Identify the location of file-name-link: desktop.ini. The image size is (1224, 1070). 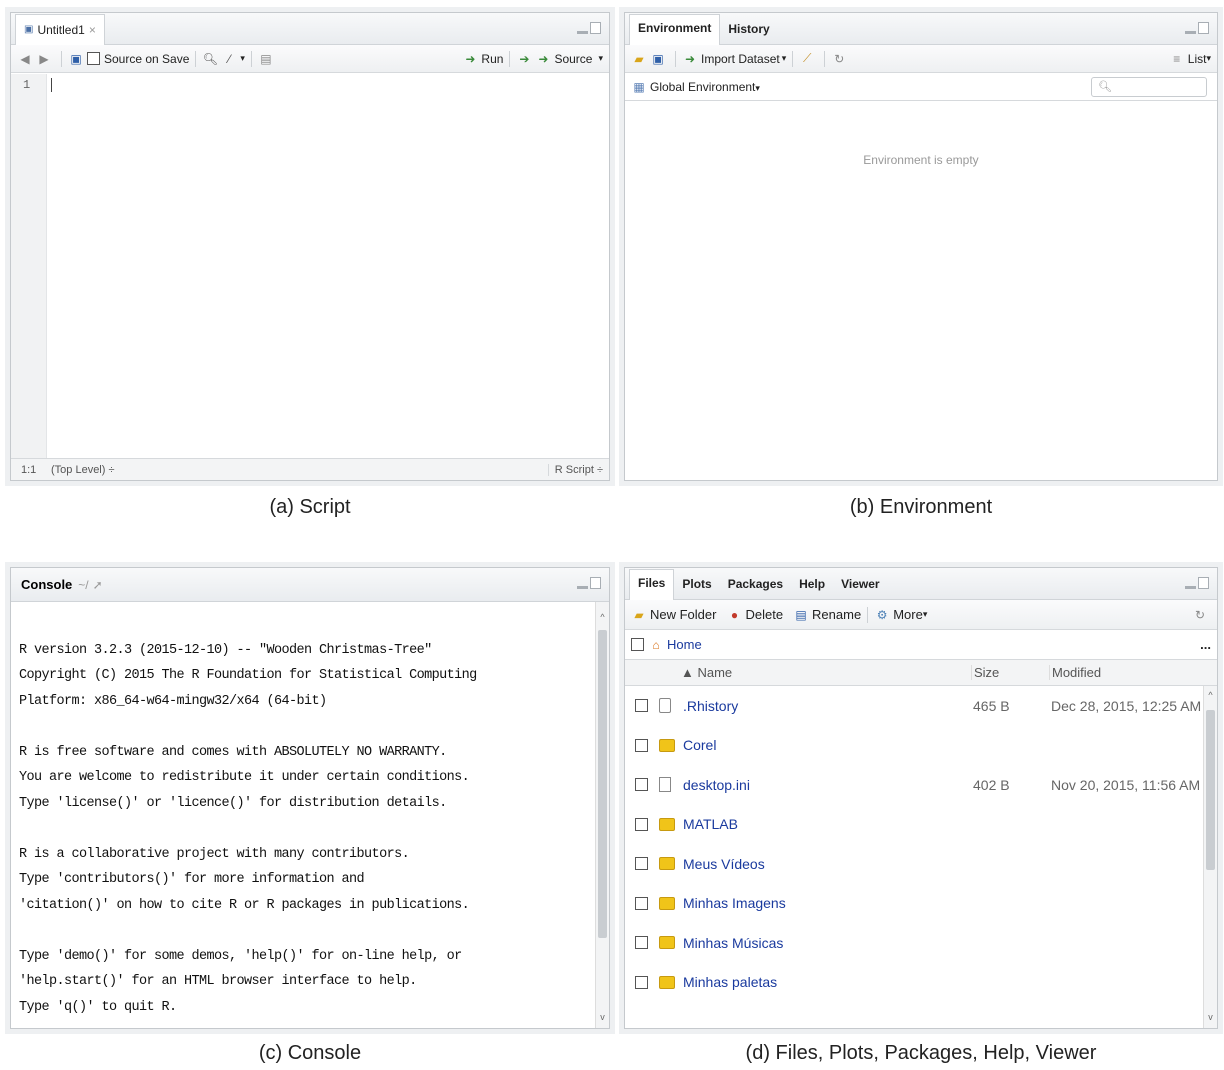
(716, 785).